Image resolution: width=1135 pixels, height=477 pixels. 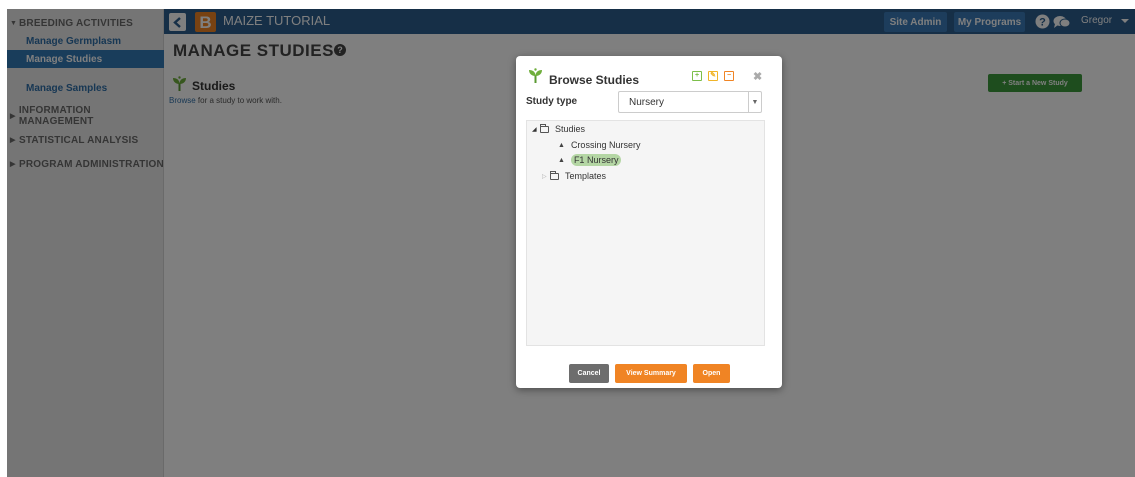 I want to click on rename-folder-icon: ✎, so click(x=713, y=76).